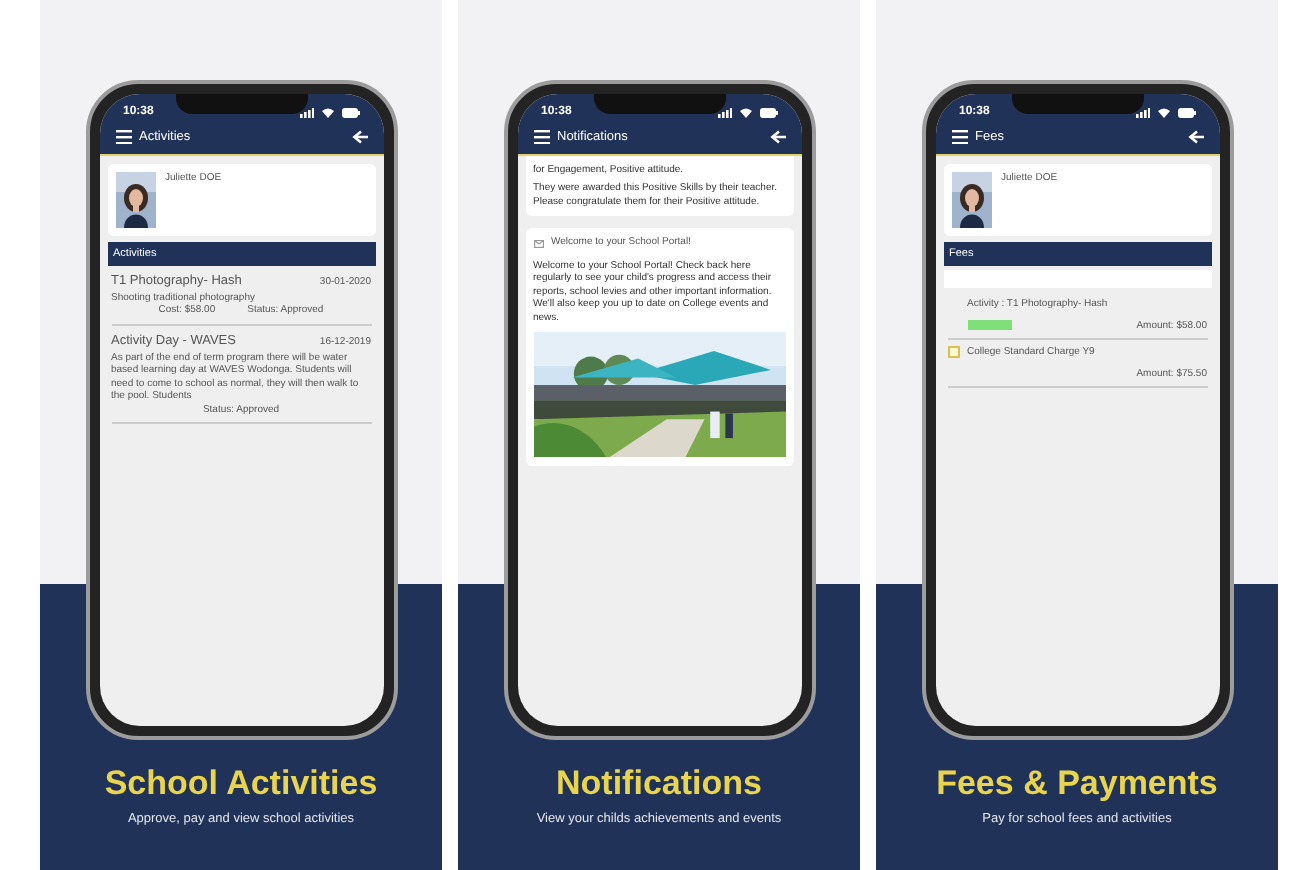 The image size is (1294, 870). What do you see at coordinates (953, 352) in the screenshot?
I see `checkbox` at bounding box center [953, 352].